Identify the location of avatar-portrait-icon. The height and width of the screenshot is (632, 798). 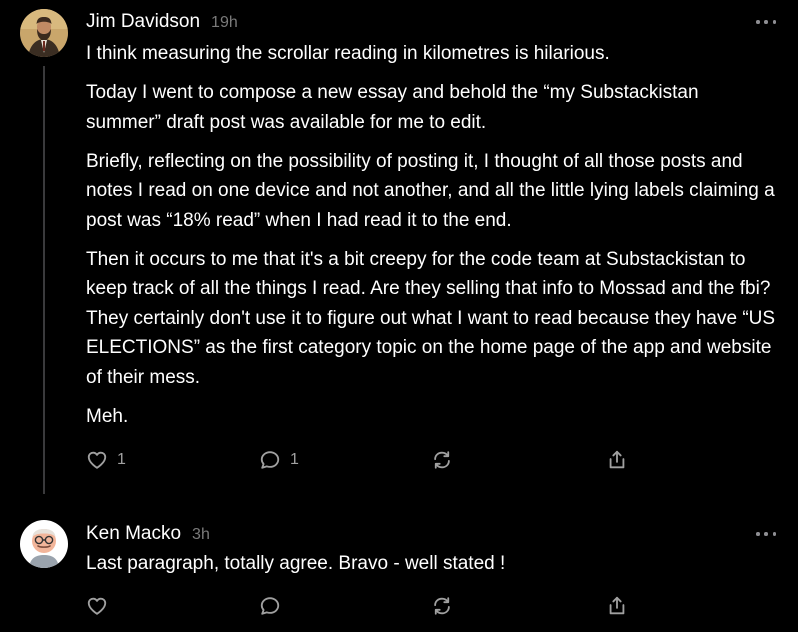
(44, 33).